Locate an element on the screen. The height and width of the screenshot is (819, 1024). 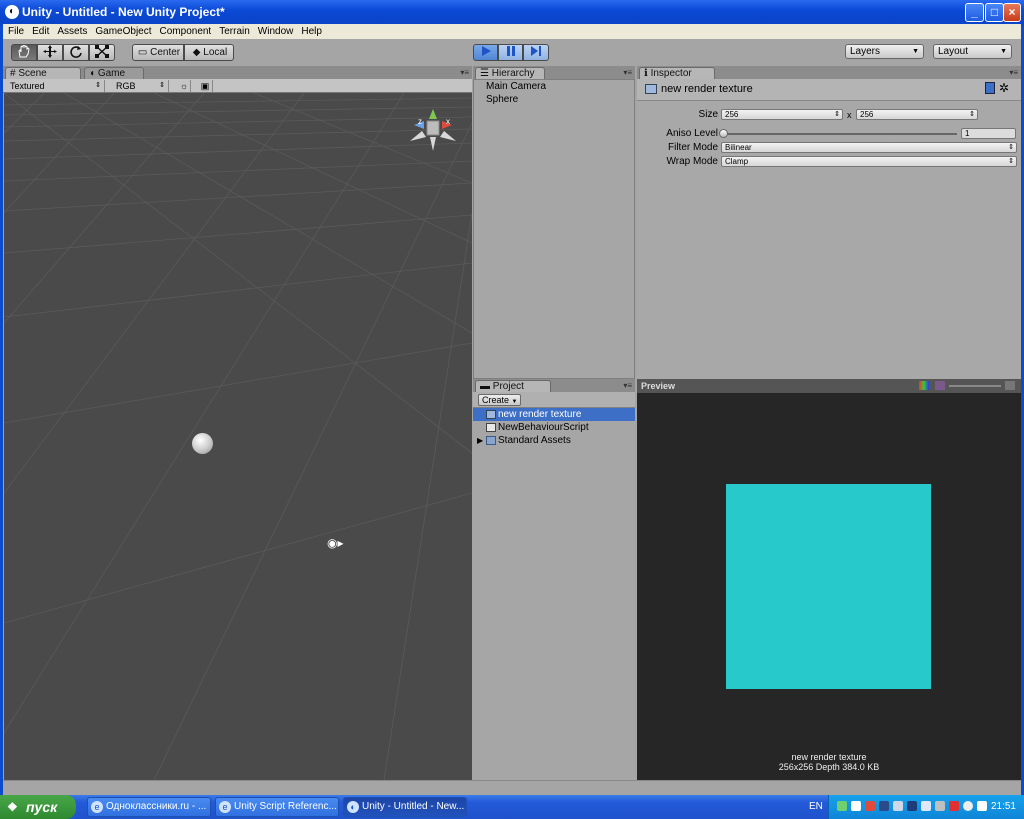
hierarchy-item: Sphere is located at coordinates (554, 99).